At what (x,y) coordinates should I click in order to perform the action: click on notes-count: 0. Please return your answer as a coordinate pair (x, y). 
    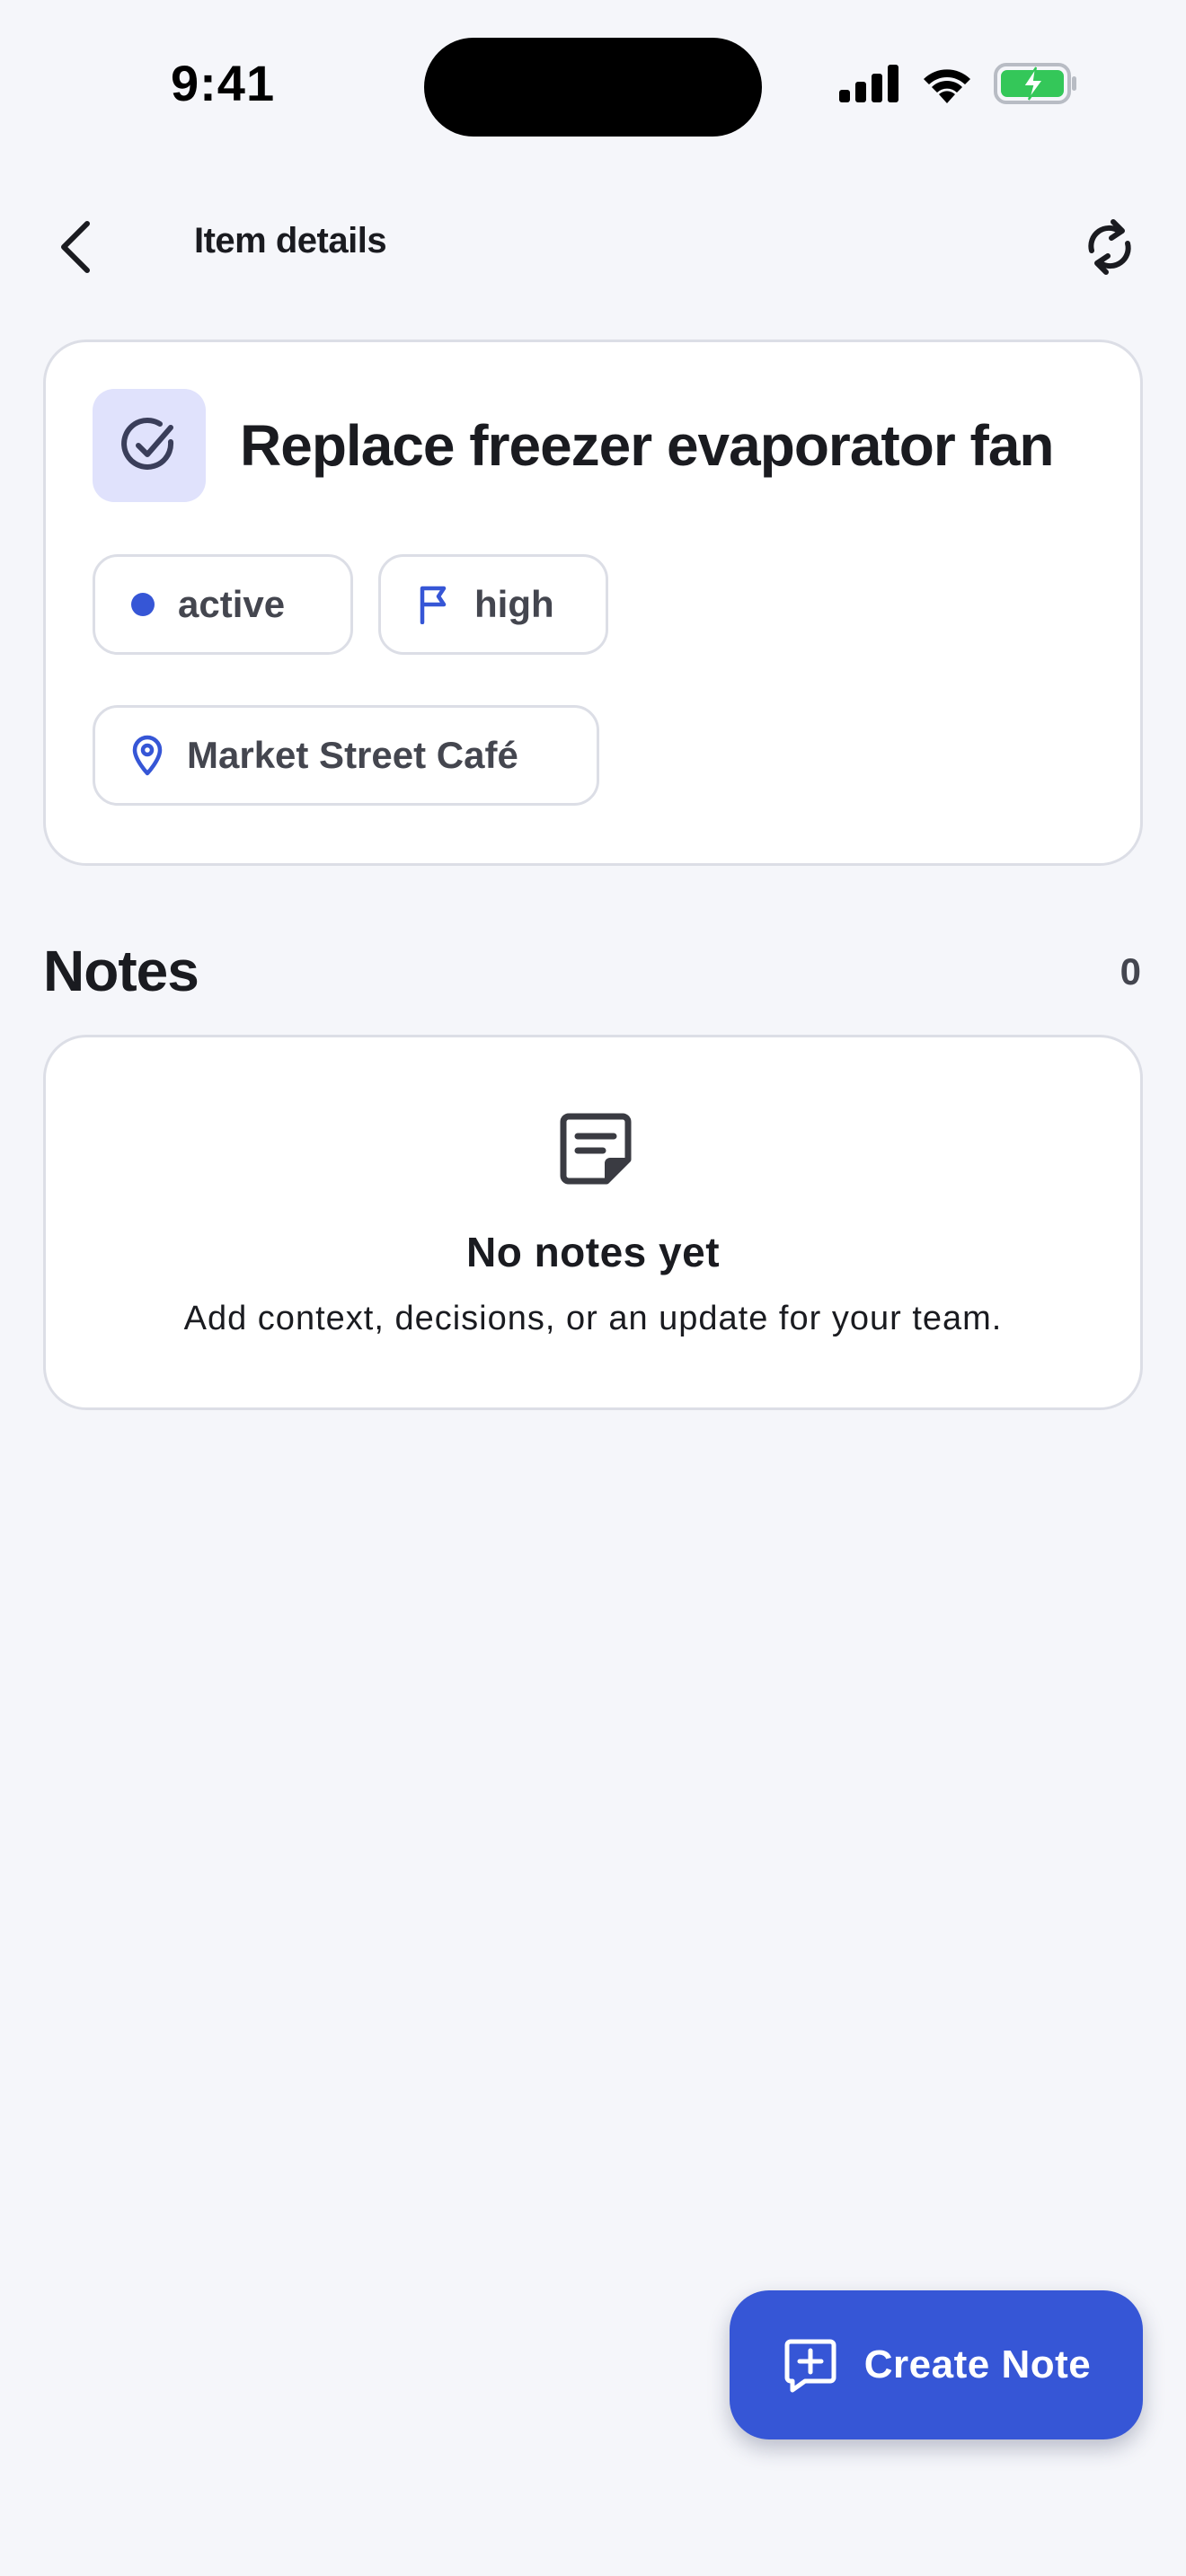
    Looking at the image, I should click on (1130, 971).